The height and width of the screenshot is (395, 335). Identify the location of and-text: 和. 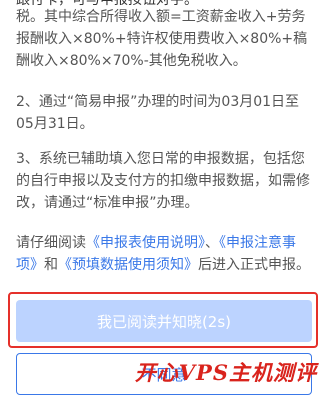
(51, 265).